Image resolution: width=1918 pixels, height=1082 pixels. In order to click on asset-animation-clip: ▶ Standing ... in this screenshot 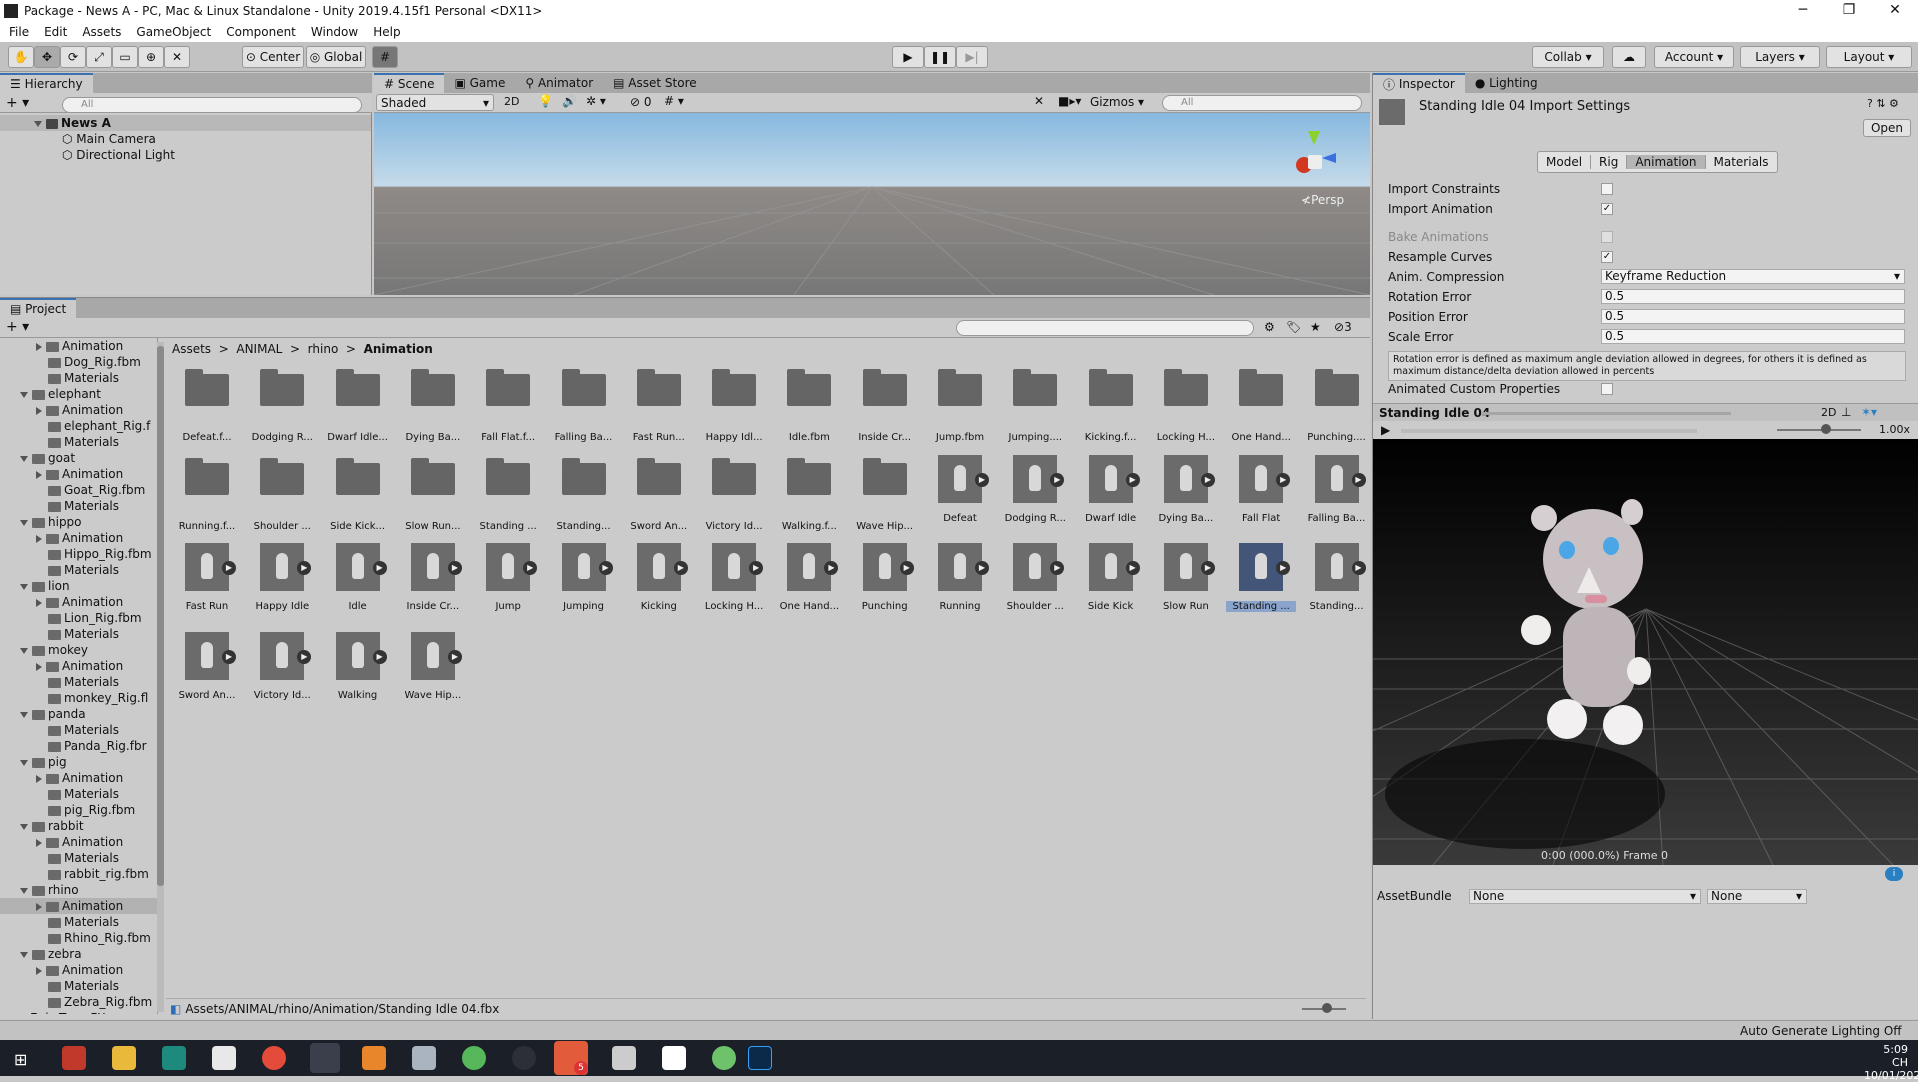, I will do `click(1261, 578)`.